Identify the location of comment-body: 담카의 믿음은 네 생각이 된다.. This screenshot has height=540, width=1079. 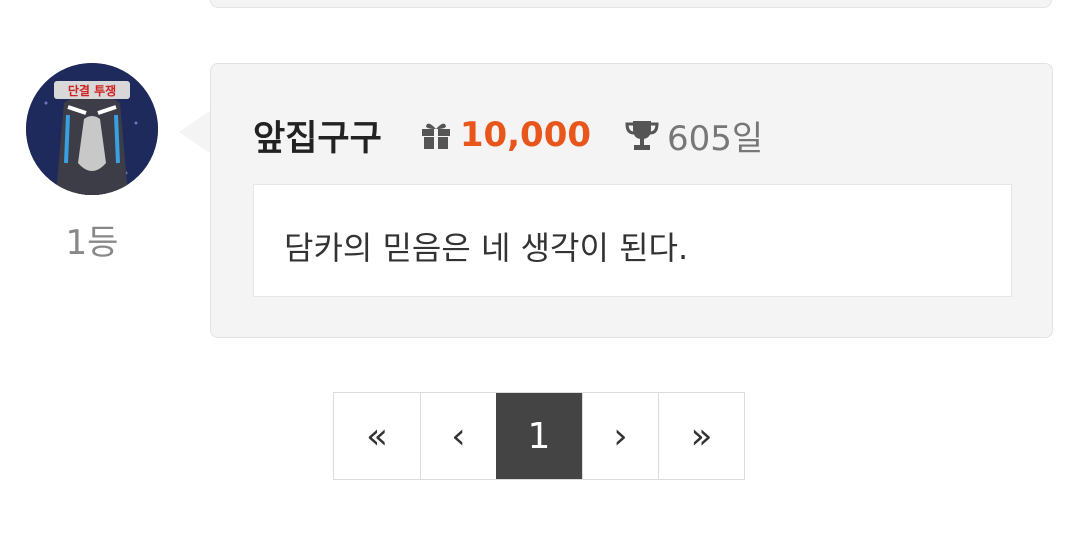
(632, 240).